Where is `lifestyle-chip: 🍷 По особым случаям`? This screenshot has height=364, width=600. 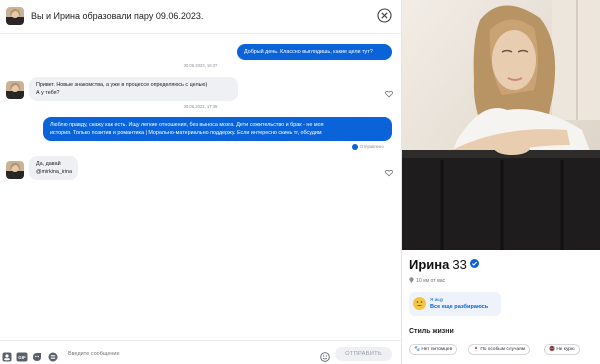
lifestyle-chip: 🍷 По особым случаям is located at coordinates (499, 349).